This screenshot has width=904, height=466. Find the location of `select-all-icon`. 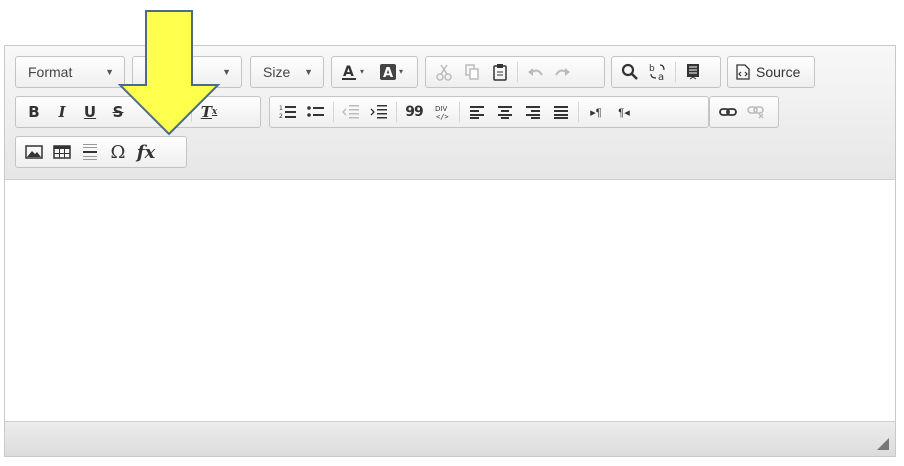

select-all-icon is located at coordinates (693, 72).